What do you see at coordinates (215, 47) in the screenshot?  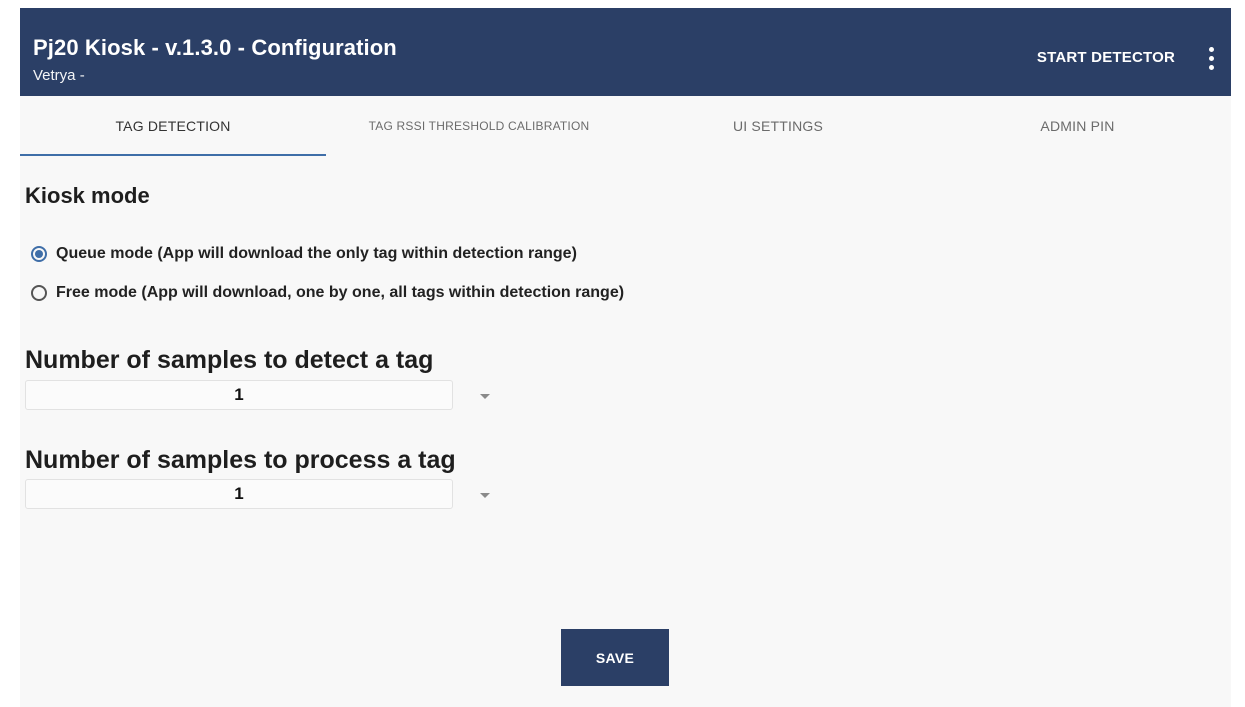 I see `app-title: Pj20 Kiosk - v.1.3.0 - Configuration` at bounding box center [215, 47].